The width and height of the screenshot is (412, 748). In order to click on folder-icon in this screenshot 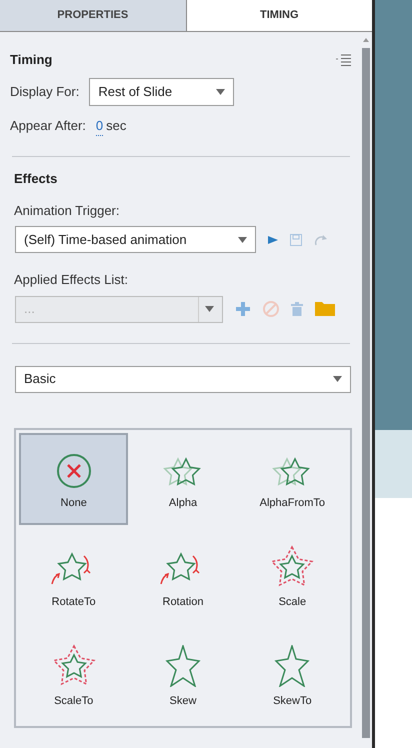, I will do `click(325, 309)`.